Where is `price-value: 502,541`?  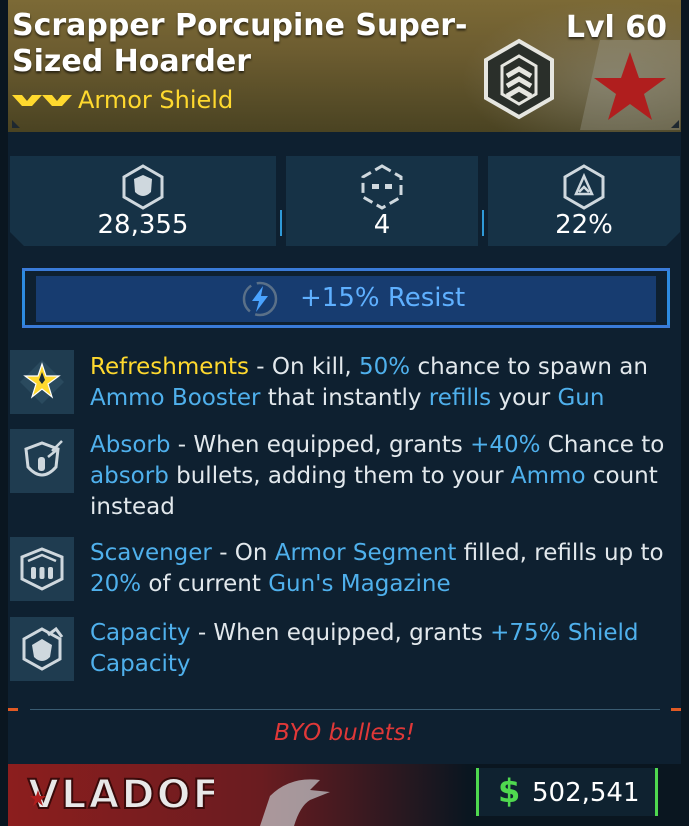 price-value: 502,541 is located at coordinates (586, 793).